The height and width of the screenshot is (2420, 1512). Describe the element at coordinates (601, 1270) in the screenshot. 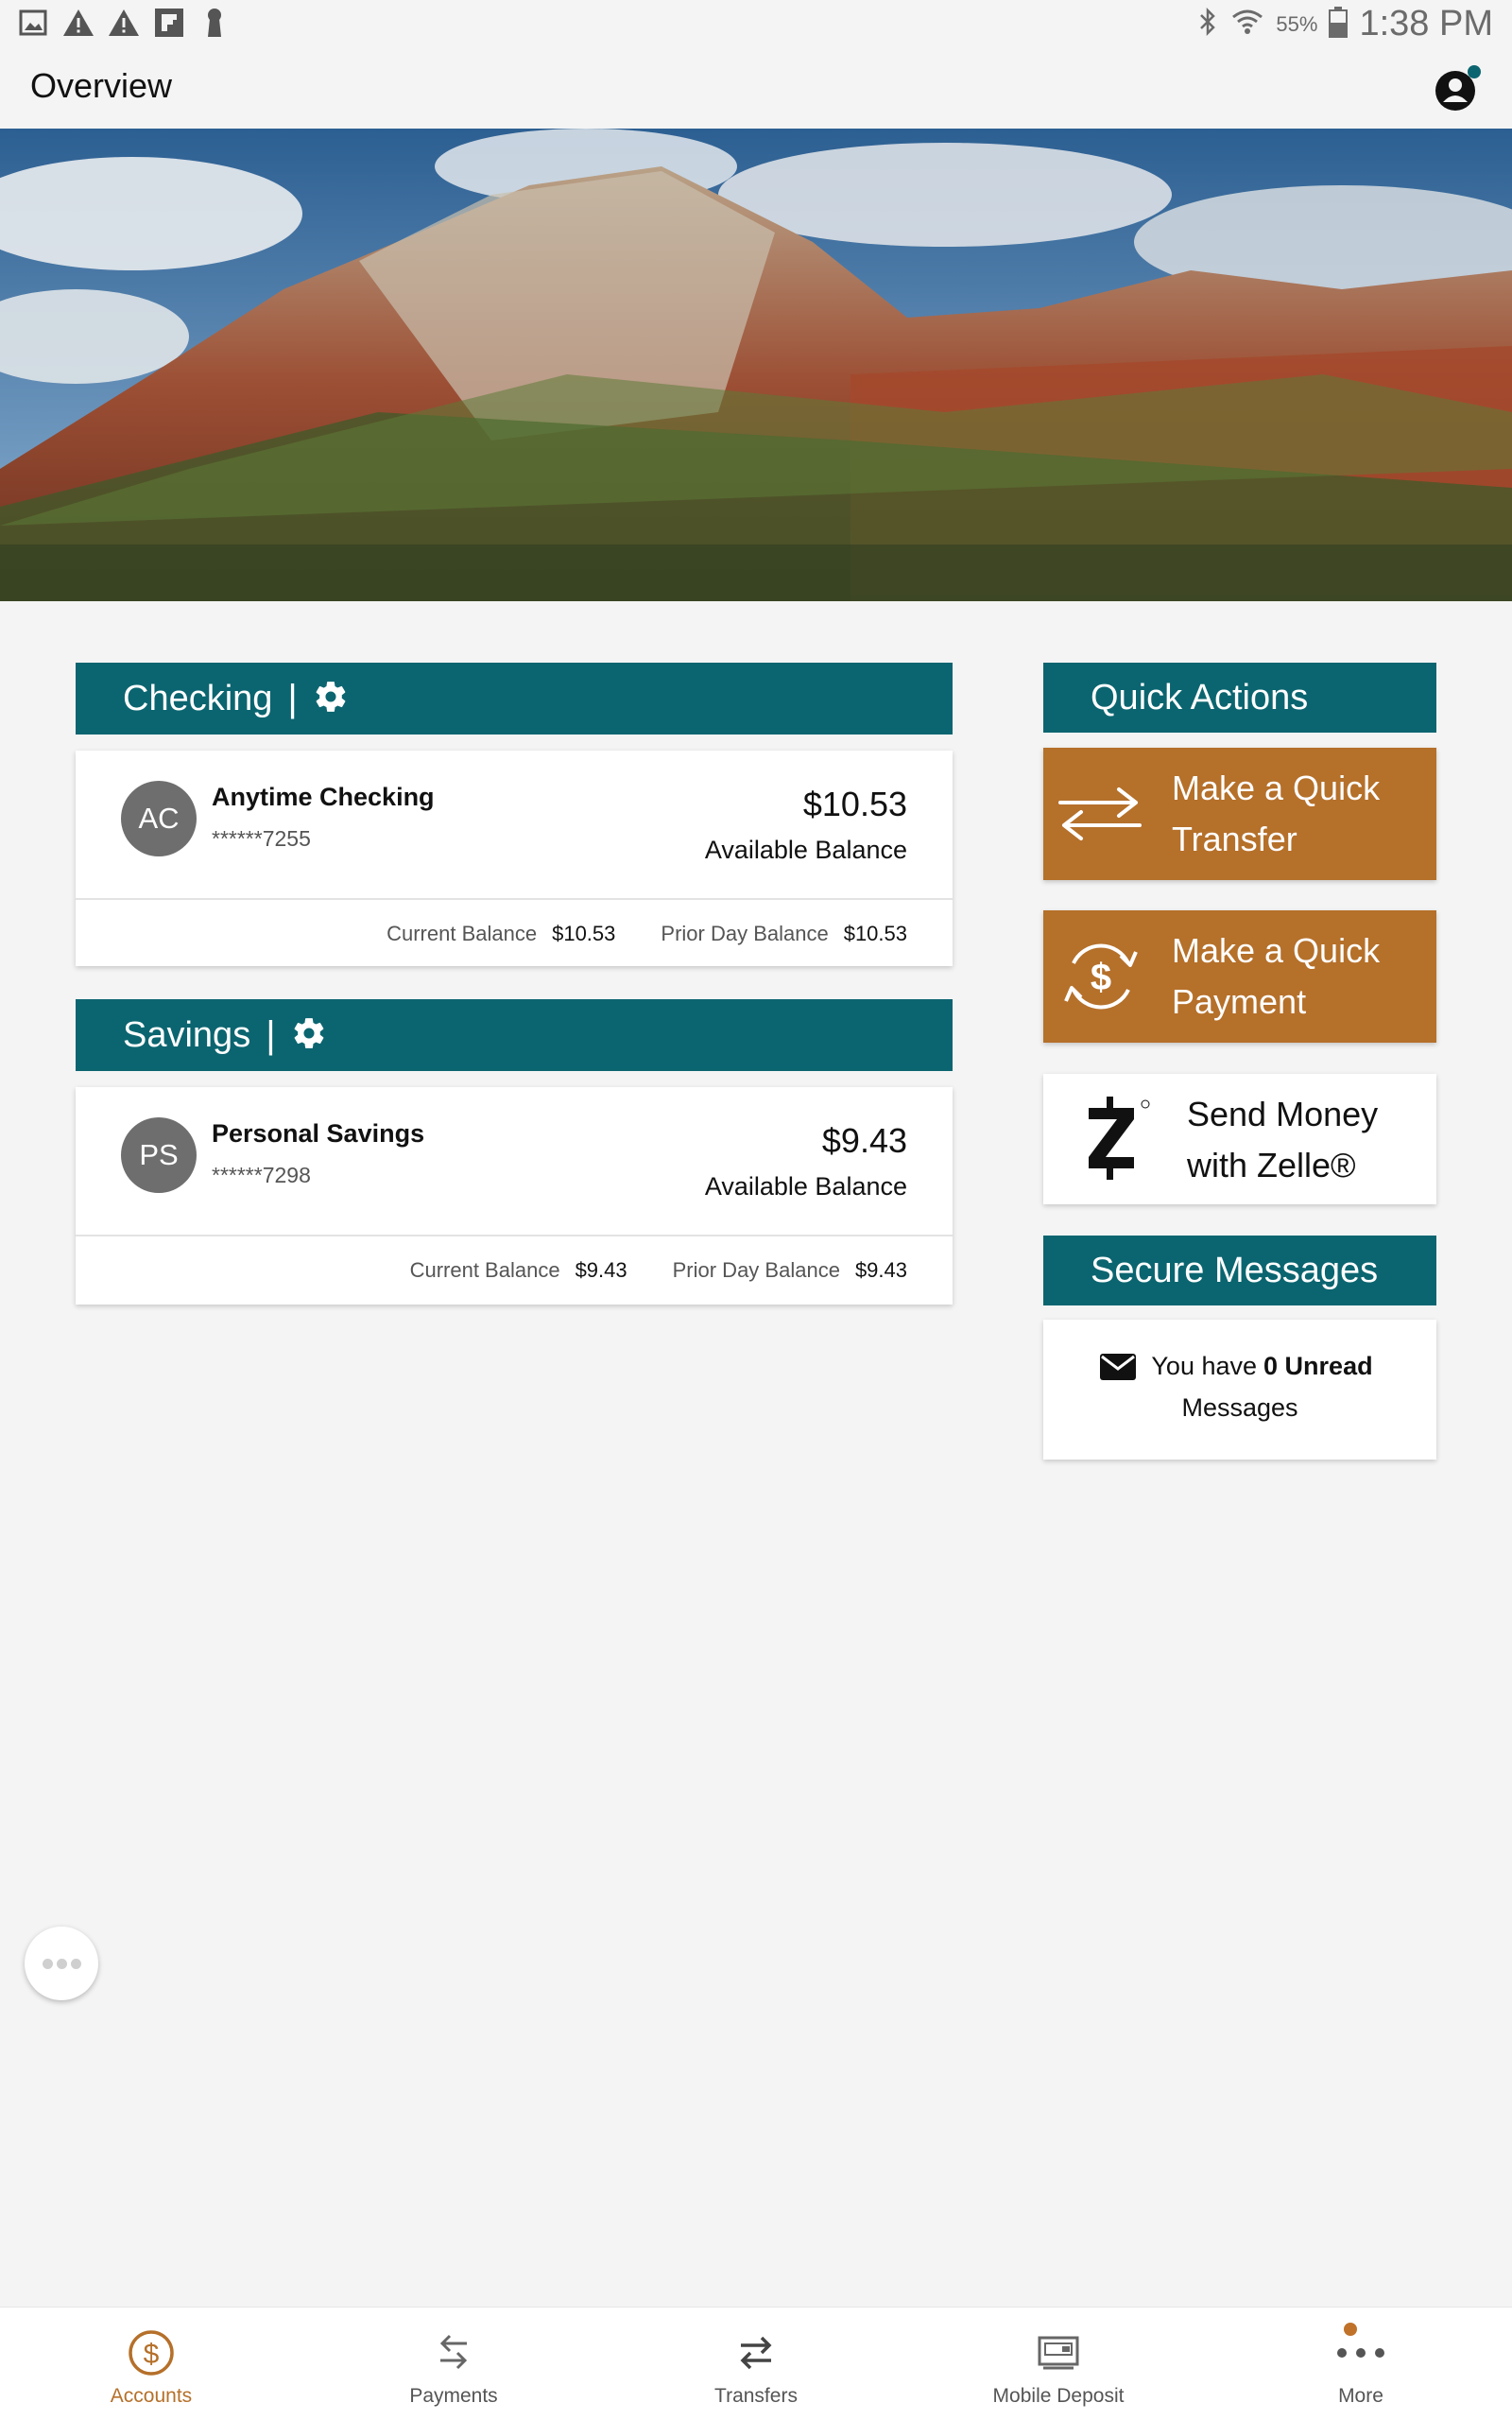

I see `current-balance-value: $9.43` at that location.